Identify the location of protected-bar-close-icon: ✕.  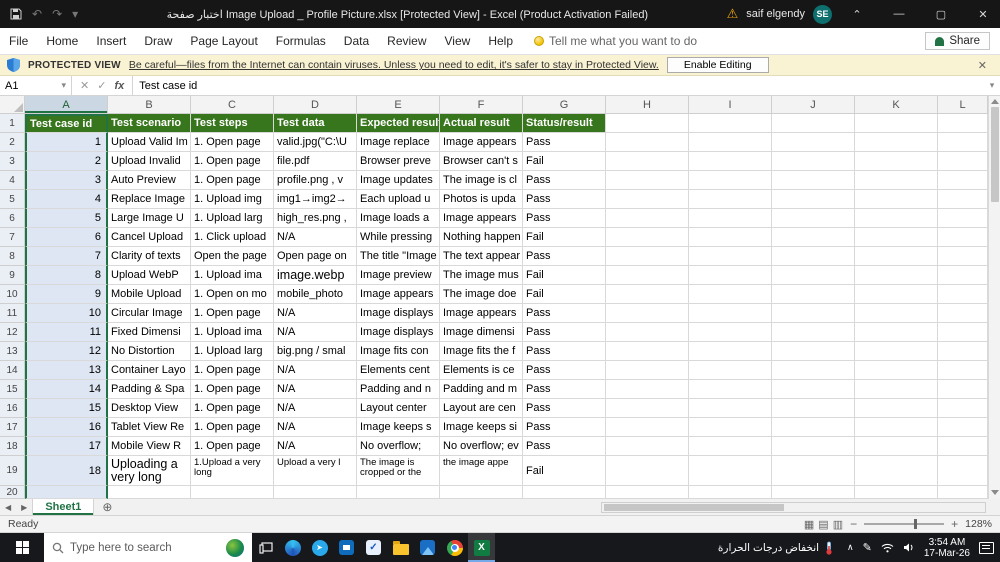
(982, 65).